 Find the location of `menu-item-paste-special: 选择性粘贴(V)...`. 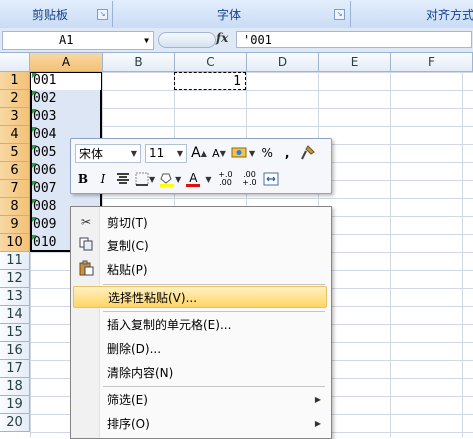

menu-item-paste-special: 选择性粘贴(V)... is located at coordinates (200, 297).